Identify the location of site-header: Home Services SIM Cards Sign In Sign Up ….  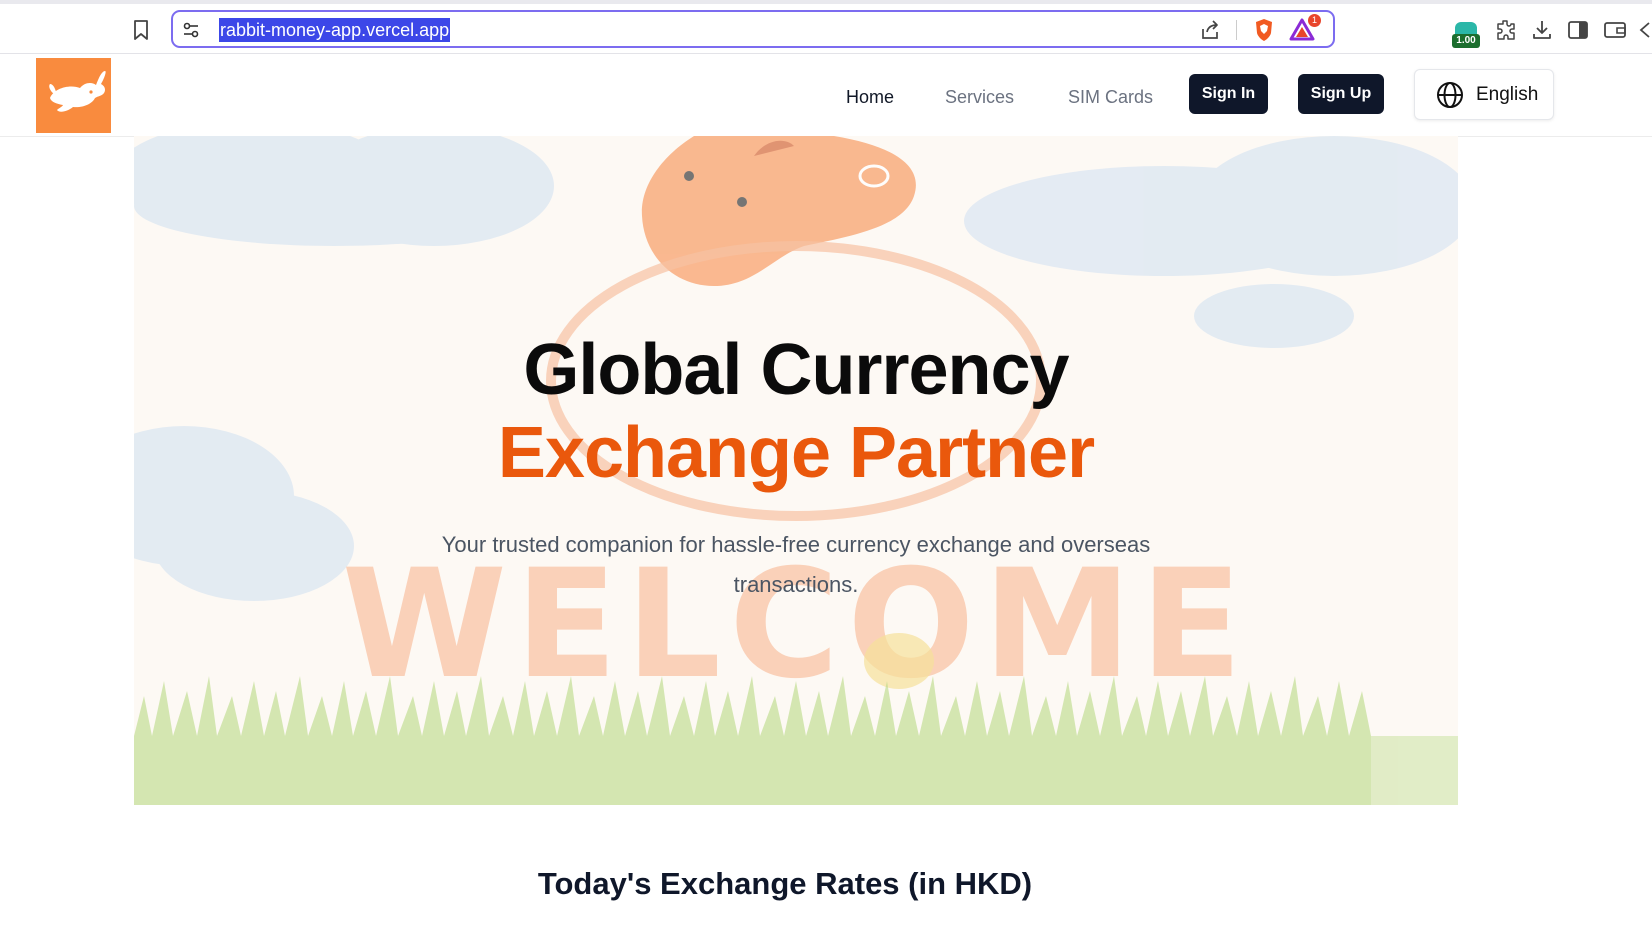
(826, 95).